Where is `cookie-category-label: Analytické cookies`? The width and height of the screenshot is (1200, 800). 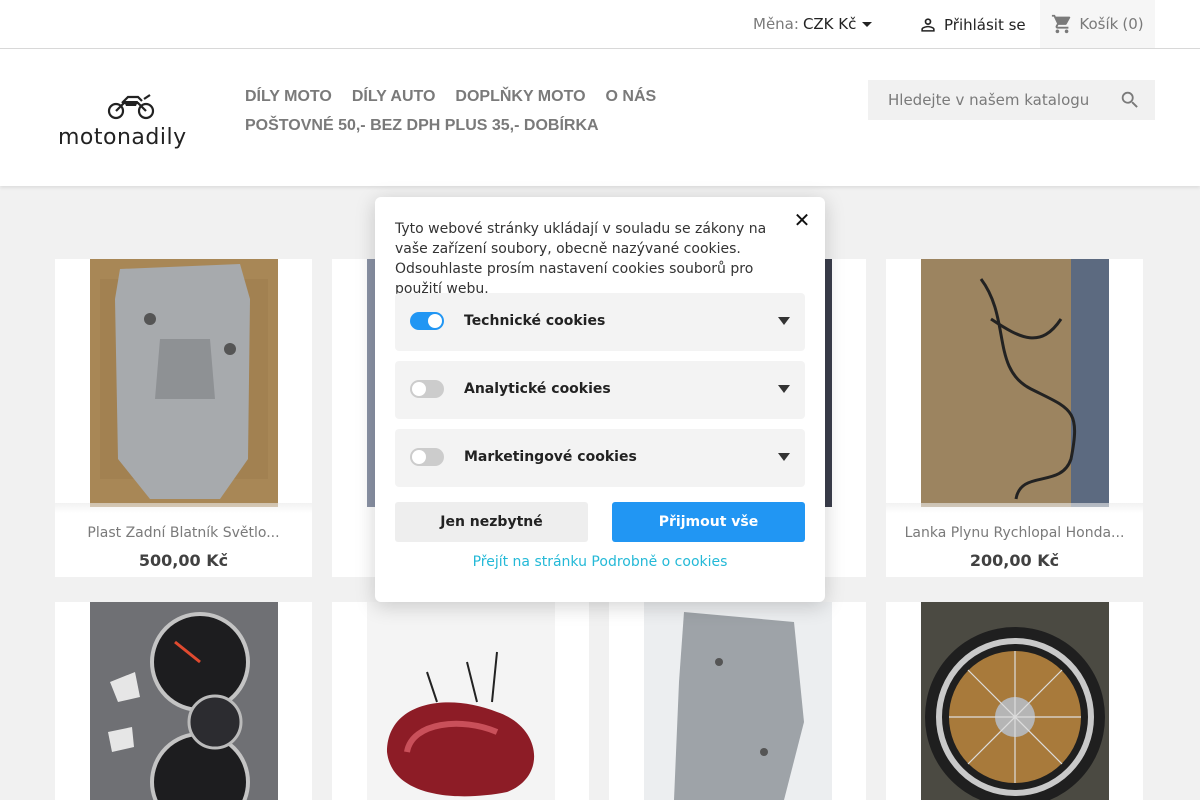 cookie-category-label: Analytické cookies is located at coordinates (537, 389).